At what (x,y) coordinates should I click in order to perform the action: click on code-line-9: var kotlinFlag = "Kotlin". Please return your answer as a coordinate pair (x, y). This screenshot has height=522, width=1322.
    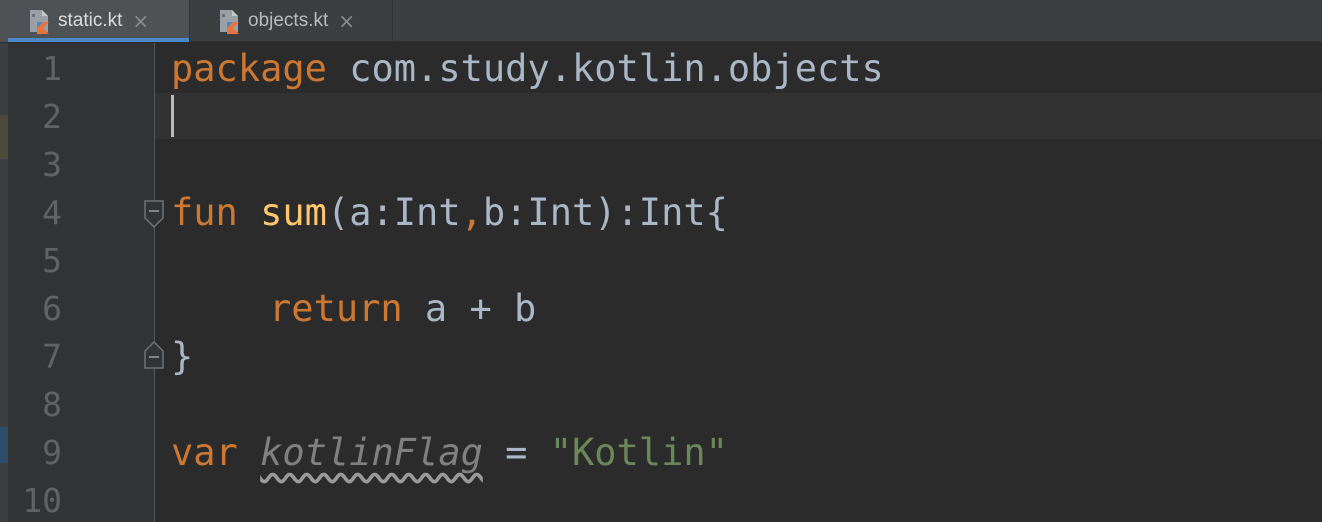
    Looking at the image, I should click on (449, 453).